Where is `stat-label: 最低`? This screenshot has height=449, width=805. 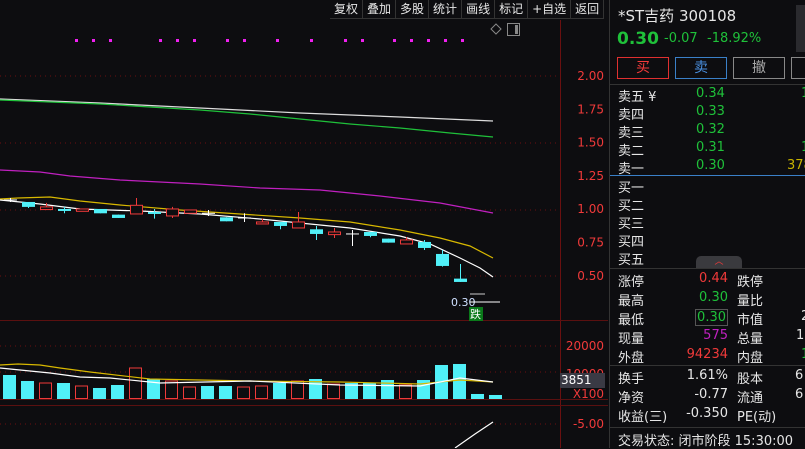
stat-label: 最低 is located at coordinates (631, 320).